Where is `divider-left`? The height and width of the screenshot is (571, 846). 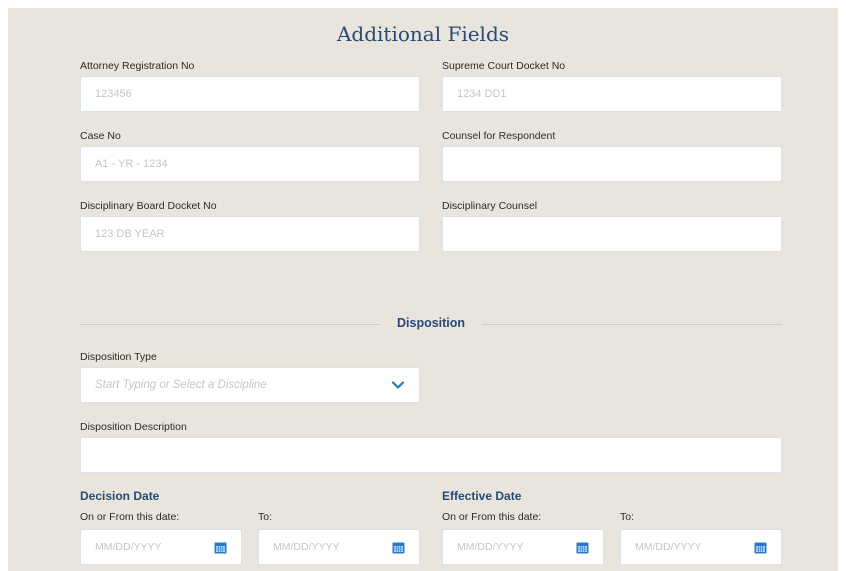
divider-left is located at coordinates (230, 324).